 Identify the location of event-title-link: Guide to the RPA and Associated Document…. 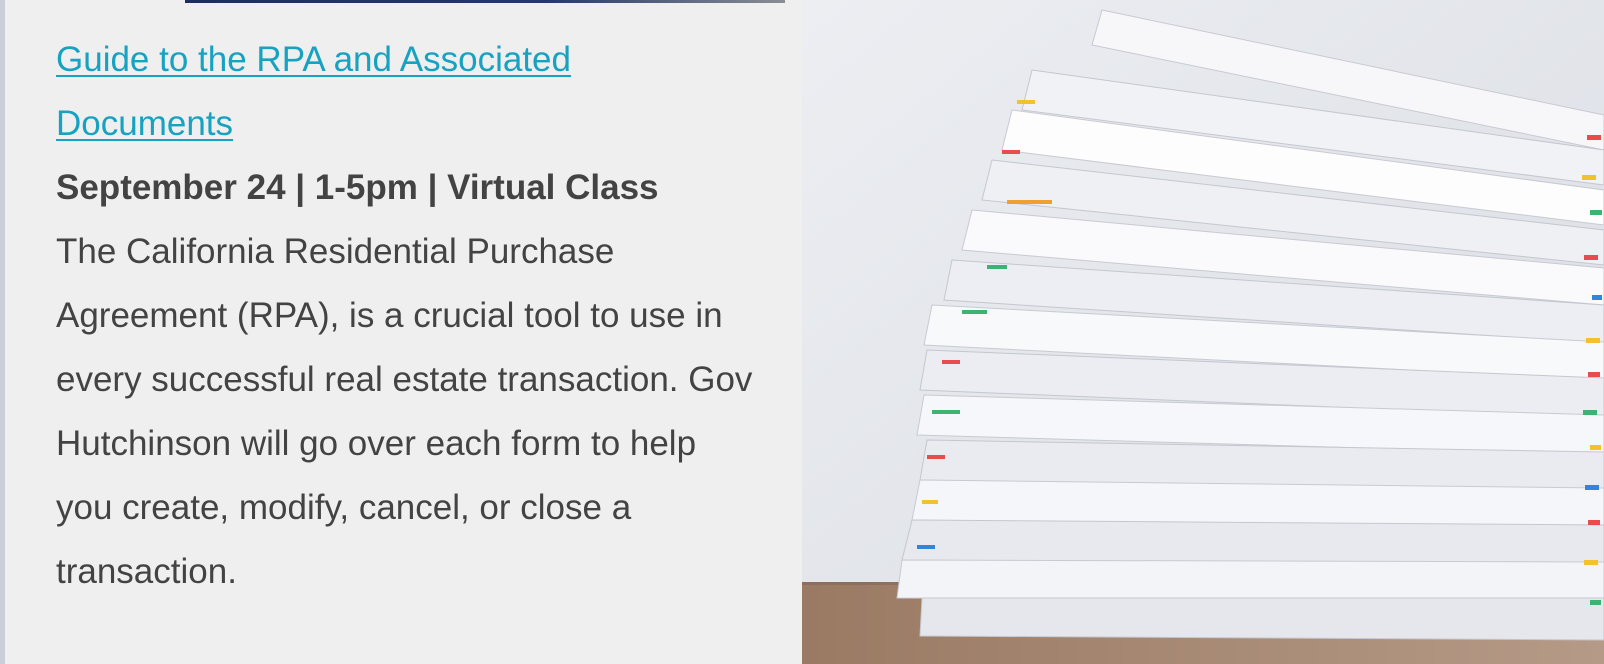
(406, 92).